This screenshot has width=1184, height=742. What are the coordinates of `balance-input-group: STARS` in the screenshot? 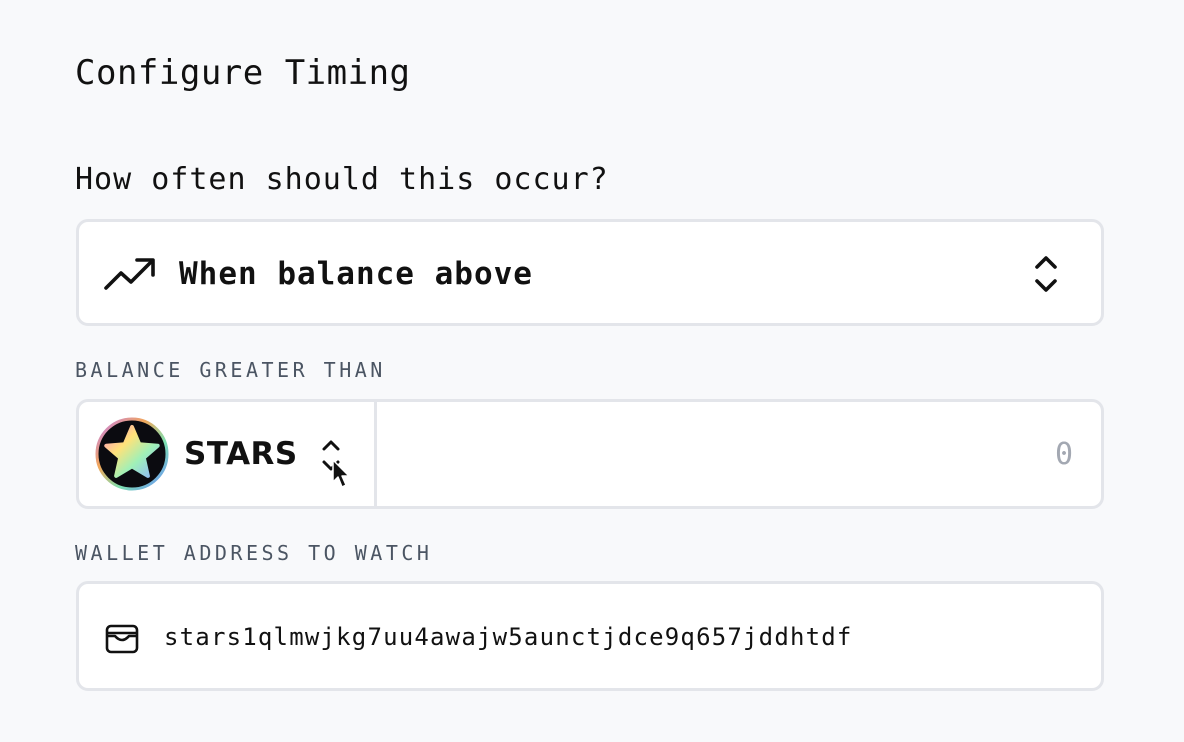 It's located at (590, 454).